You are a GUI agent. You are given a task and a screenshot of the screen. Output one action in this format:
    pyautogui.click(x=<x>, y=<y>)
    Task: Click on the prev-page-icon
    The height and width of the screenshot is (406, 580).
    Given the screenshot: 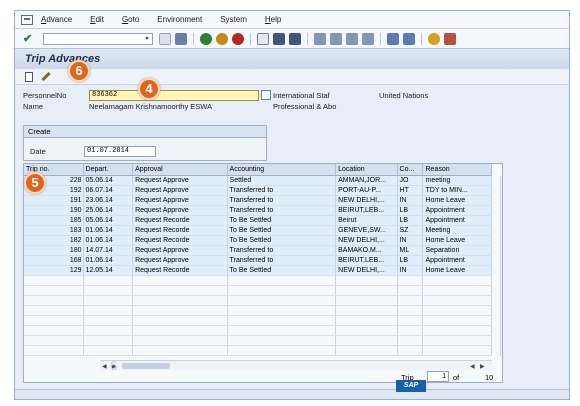 What is the action you would take?
    pyautogui.click(x=336, y=38)
    